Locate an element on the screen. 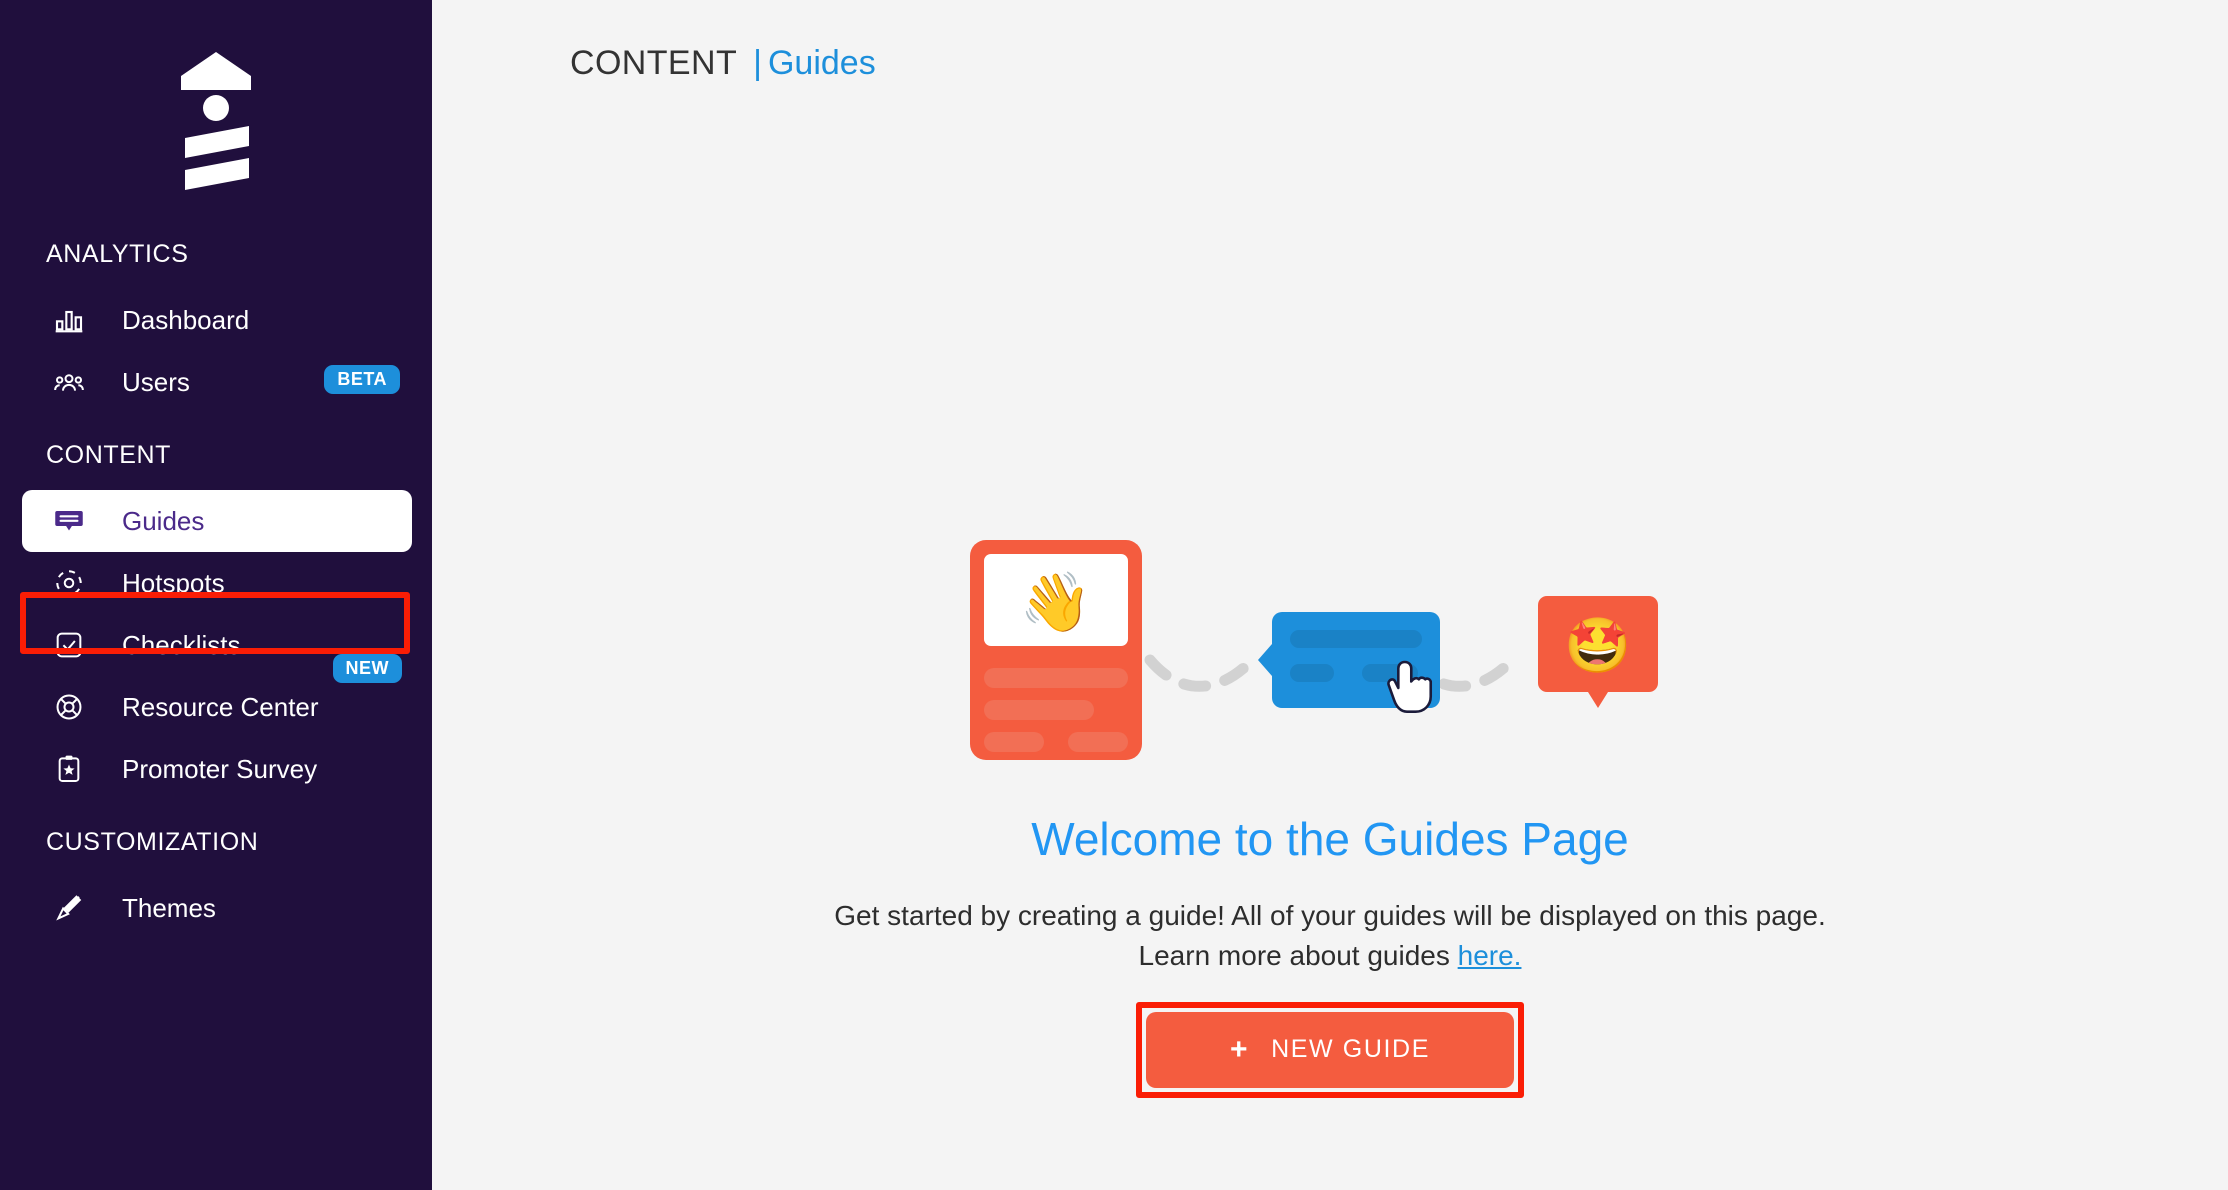  sidebar-item-hotspots: Hotspots is located at coordinates (217, 583).